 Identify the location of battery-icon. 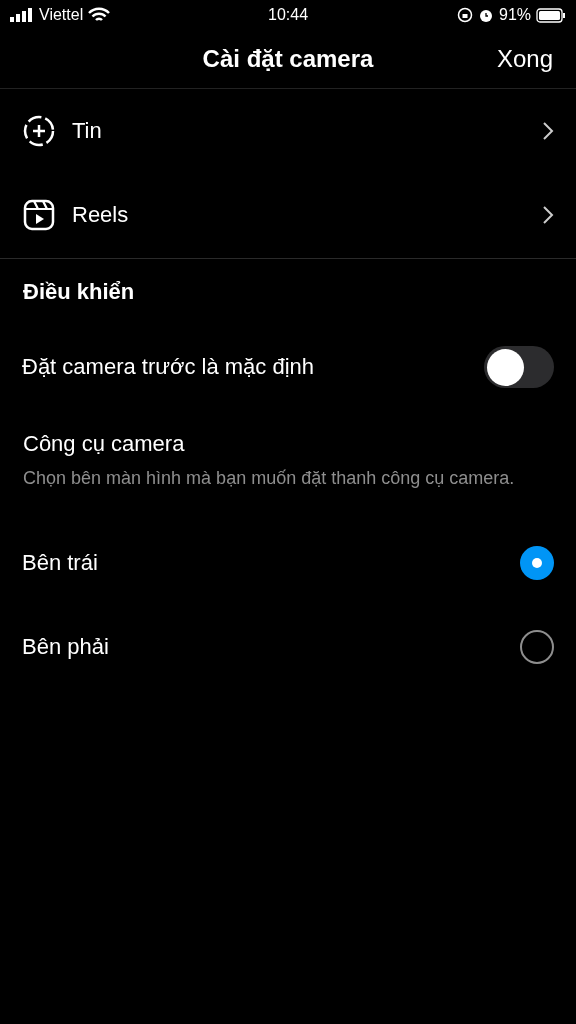
(551, 15).